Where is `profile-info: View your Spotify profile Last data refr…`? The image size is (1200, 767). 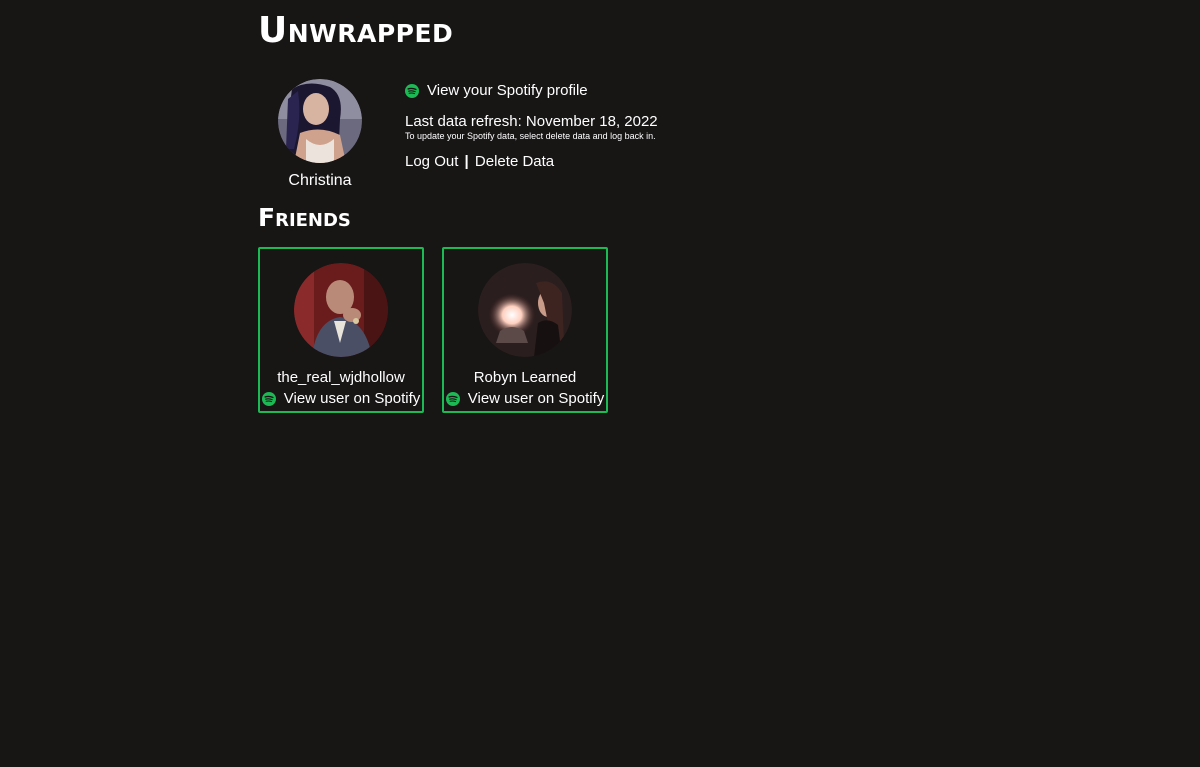 profile-info: View your Spotify profile Last data refr… is located at coordinates (531, 126).